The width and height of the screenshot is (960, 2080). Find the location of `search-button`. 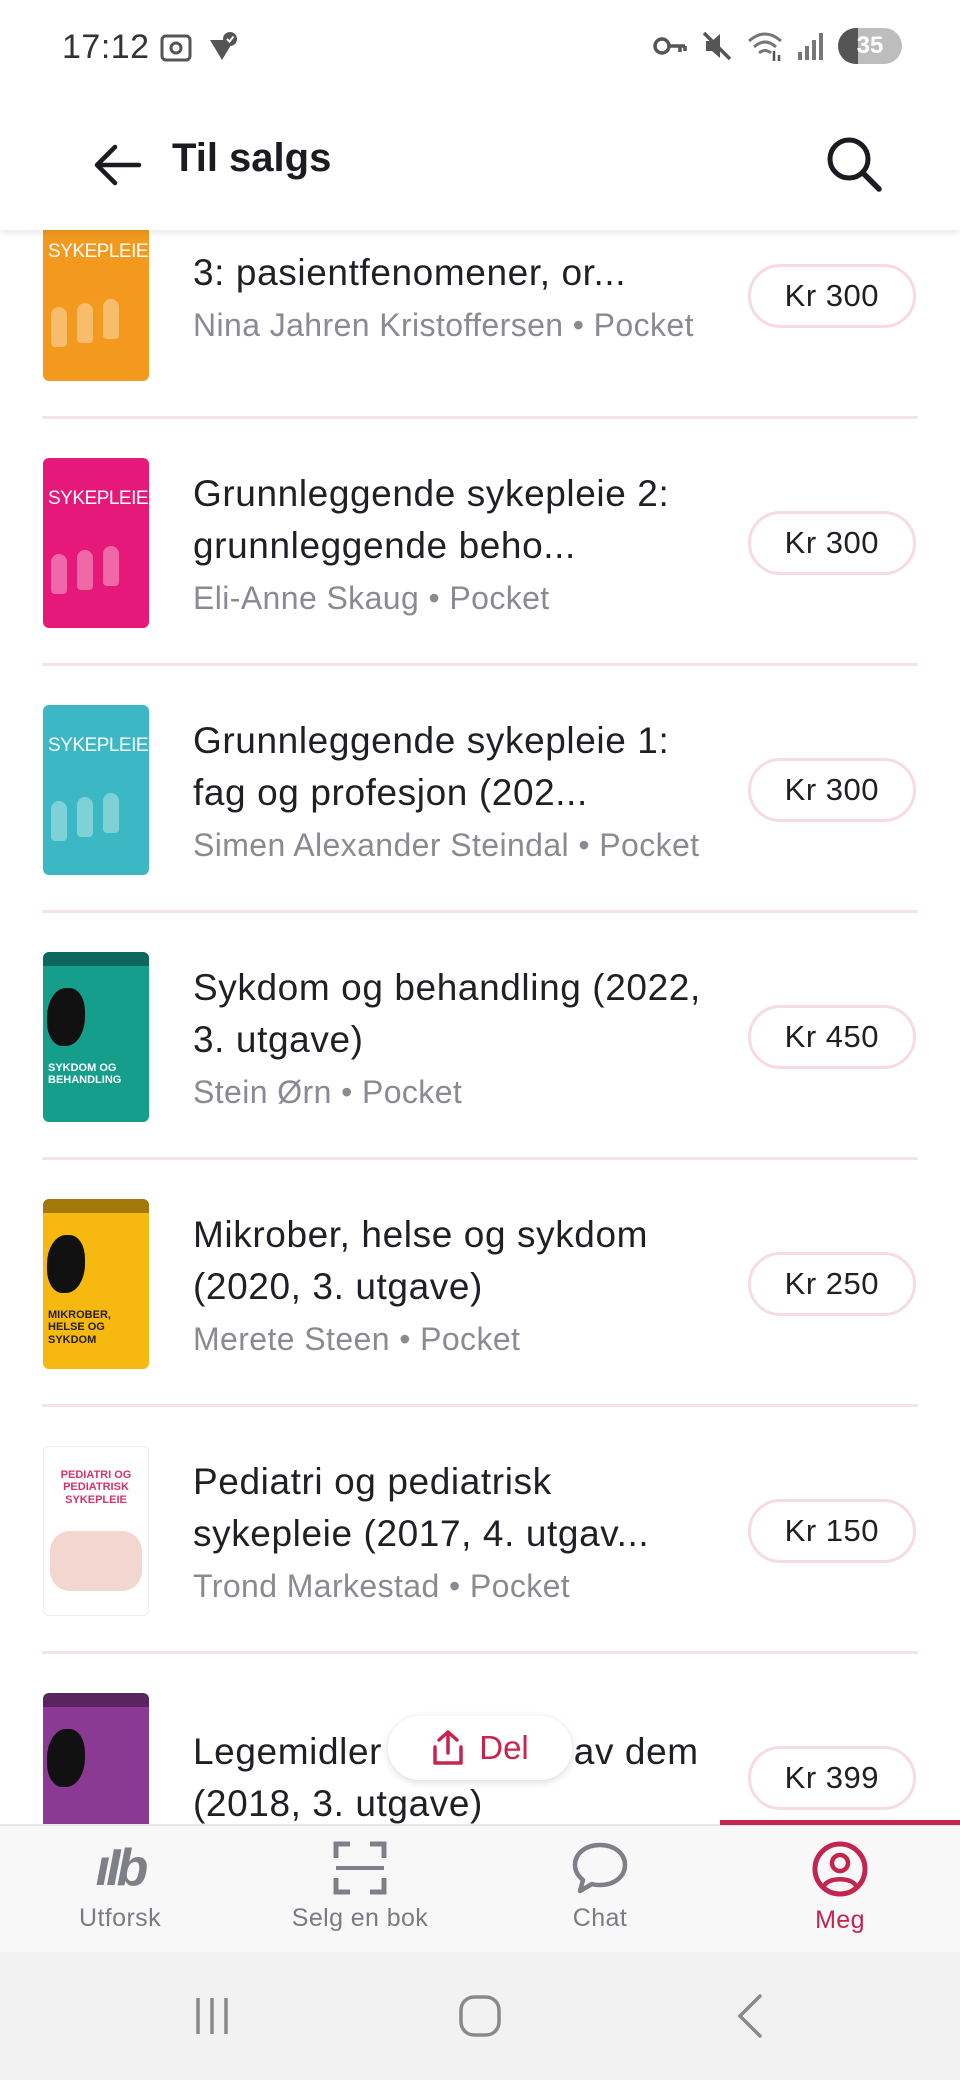

search-button is located at coordinates (854, 164).